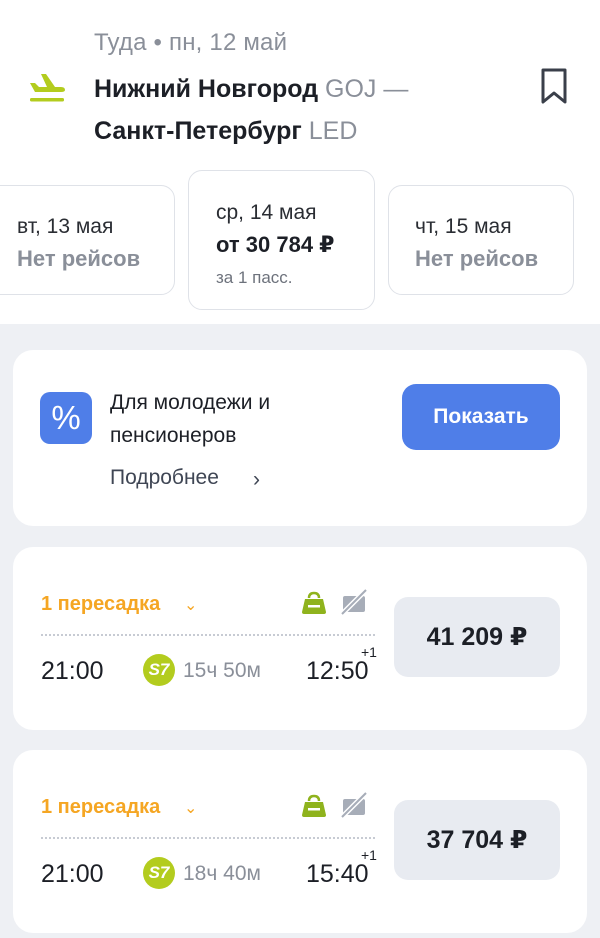  What do you see at coordinates (173, 435) in the screenshot?
I see `promo-title-line2: пенсионеров` at bounding box center [173, 435].